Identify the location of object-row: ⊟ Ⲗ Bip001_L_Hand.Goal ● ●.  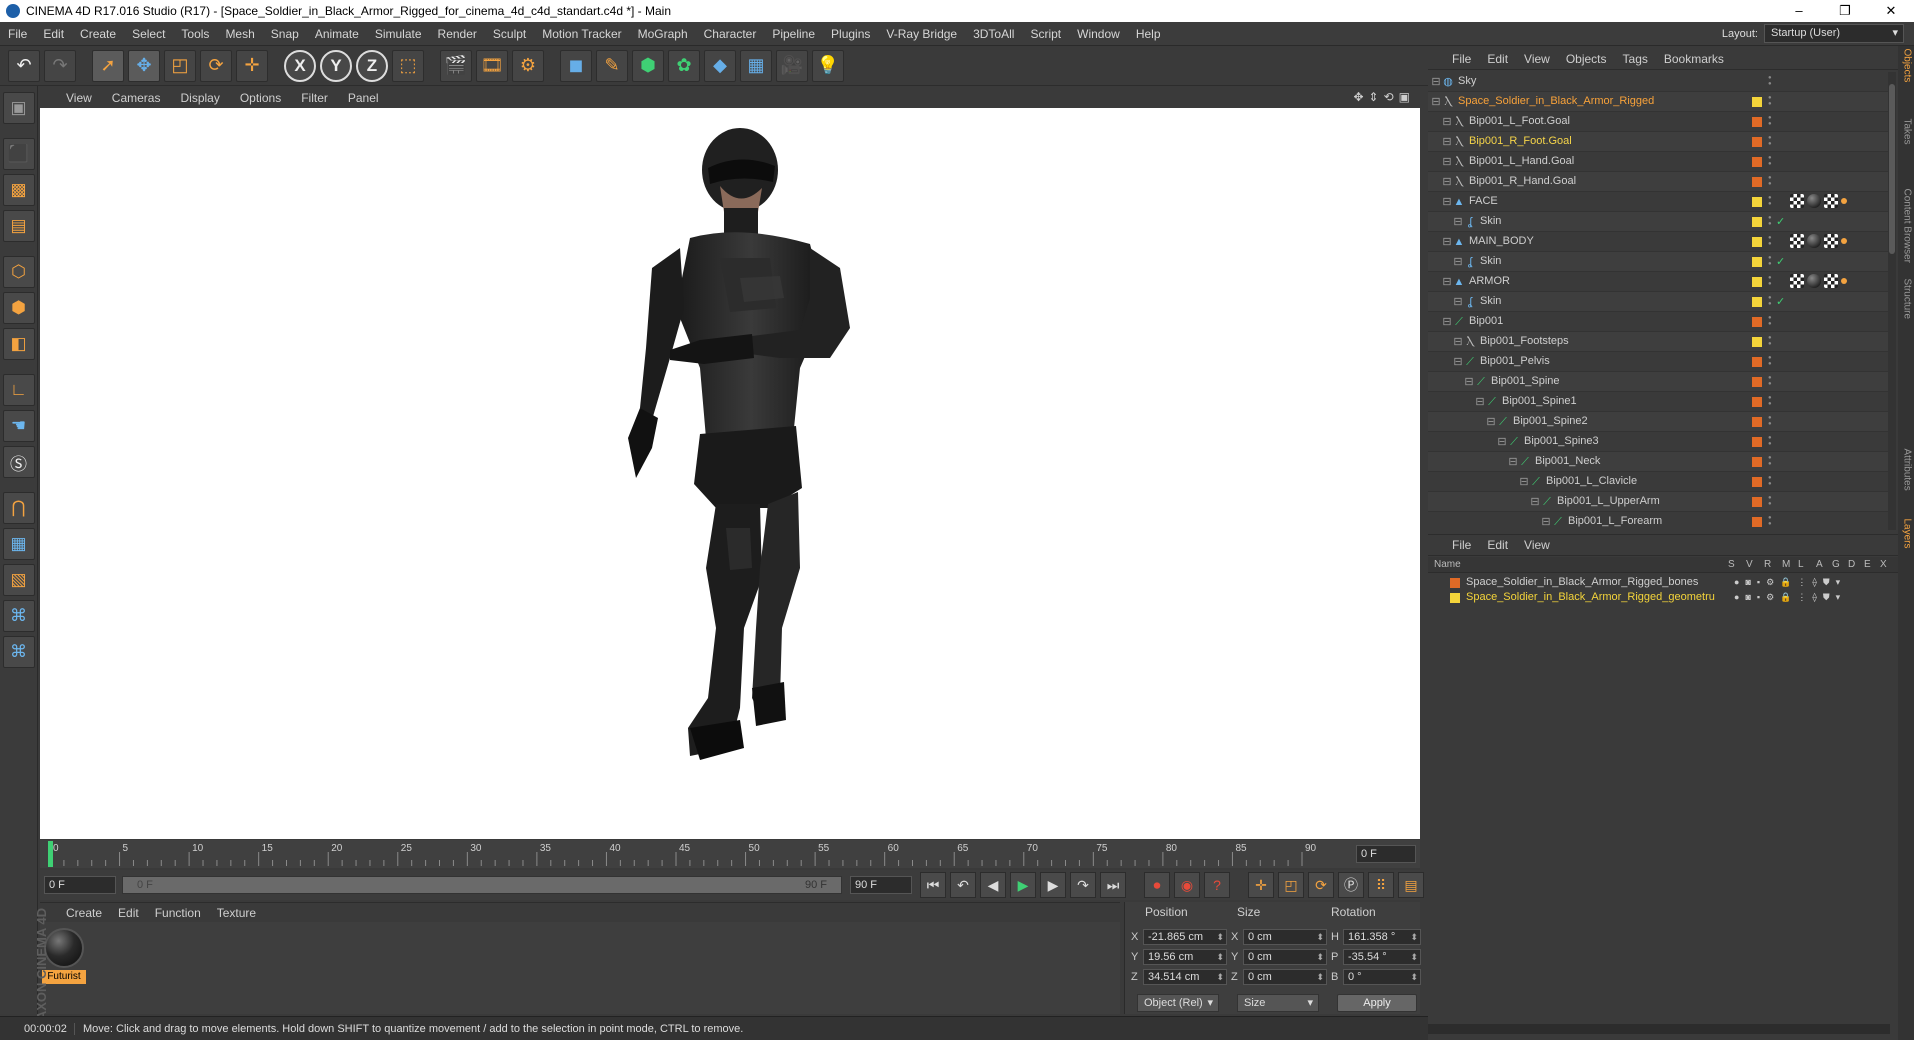
(1658, 162).